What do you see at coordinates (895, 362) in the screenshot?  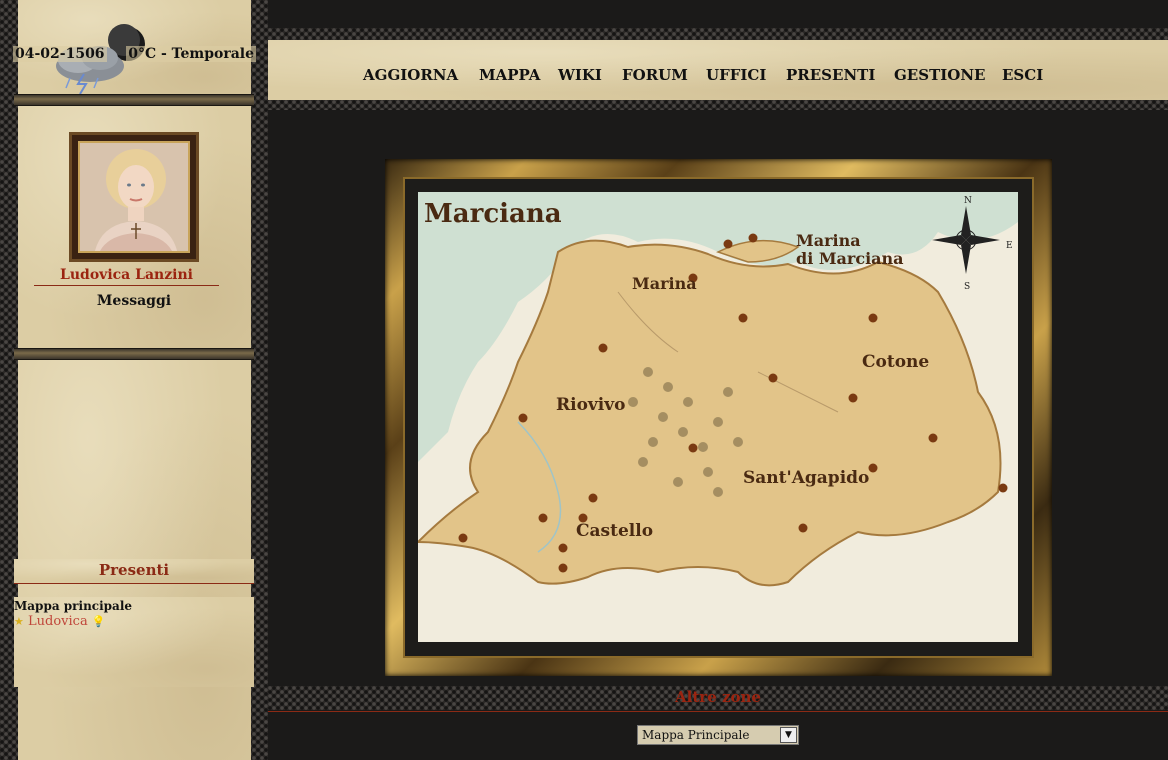 I see `place-label: Cotone` at bounding box center [895, 362].